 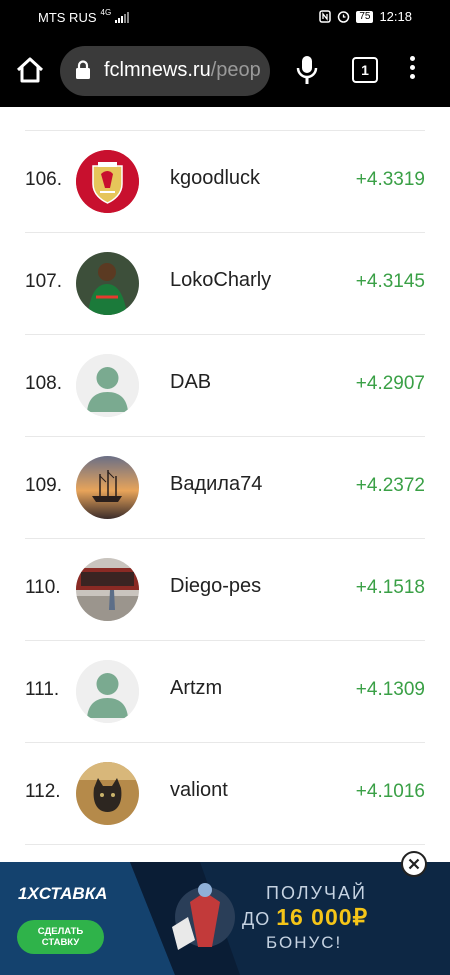 I want to click on home-icon, so click(x=30, y=70).